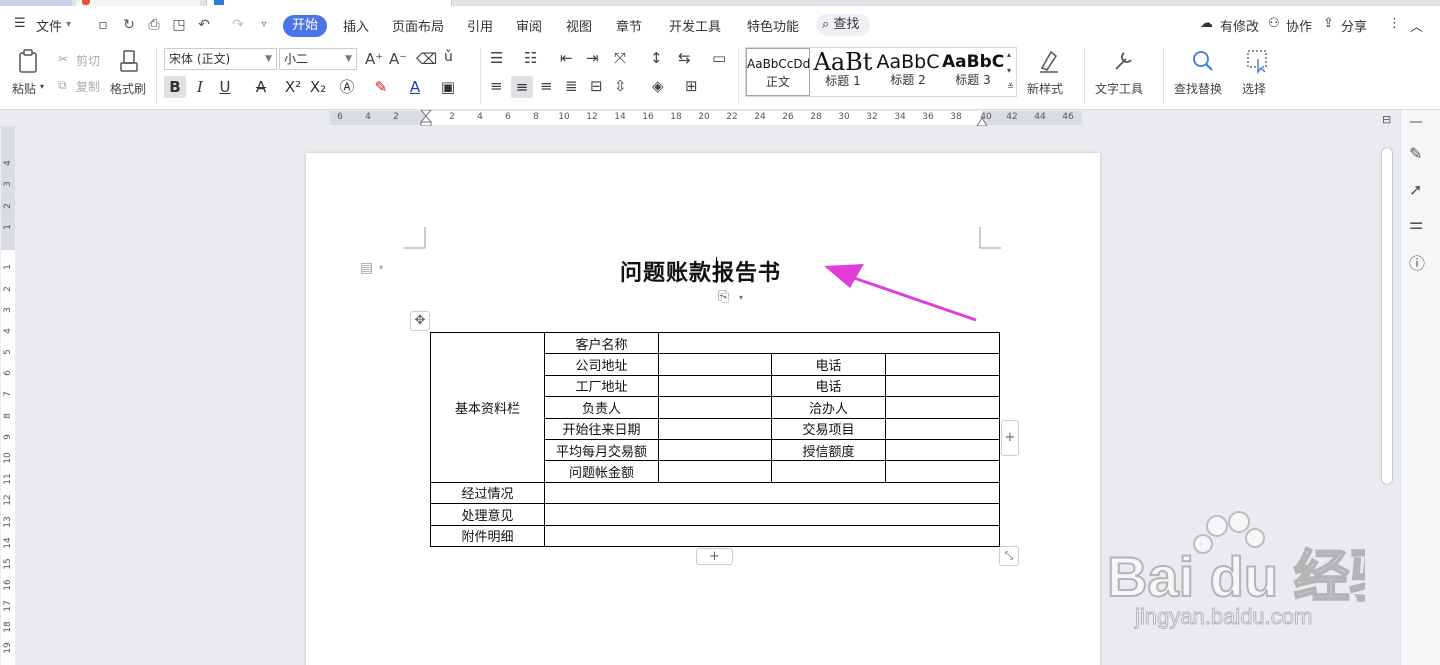  What do you see at coordinates (374, 59) in the screenshot?
I see `grow-font-icon: A⁺` at bounding box center [374, 59].